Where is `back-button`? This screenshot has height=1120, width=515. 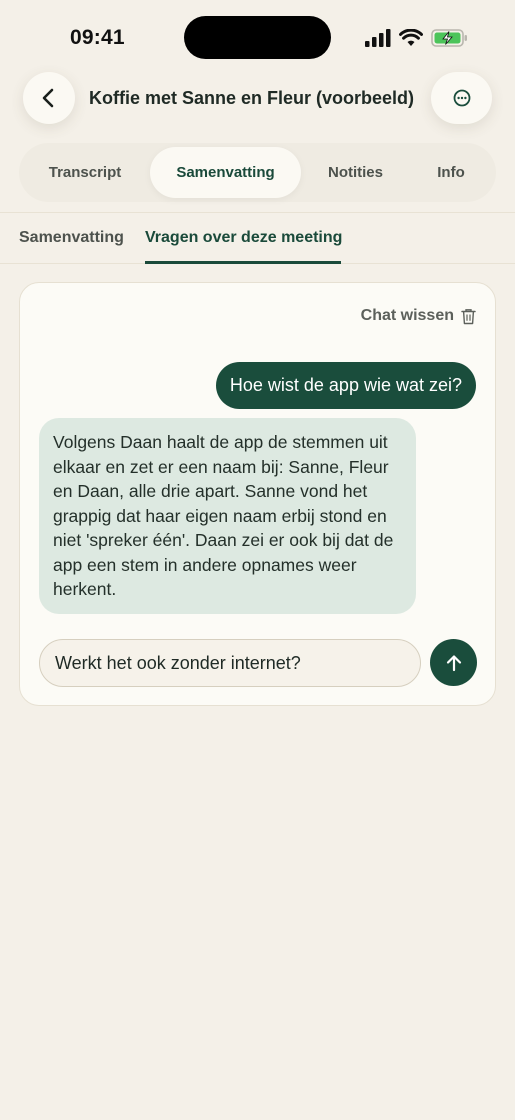 back-button is located at coordinates (49, 98).